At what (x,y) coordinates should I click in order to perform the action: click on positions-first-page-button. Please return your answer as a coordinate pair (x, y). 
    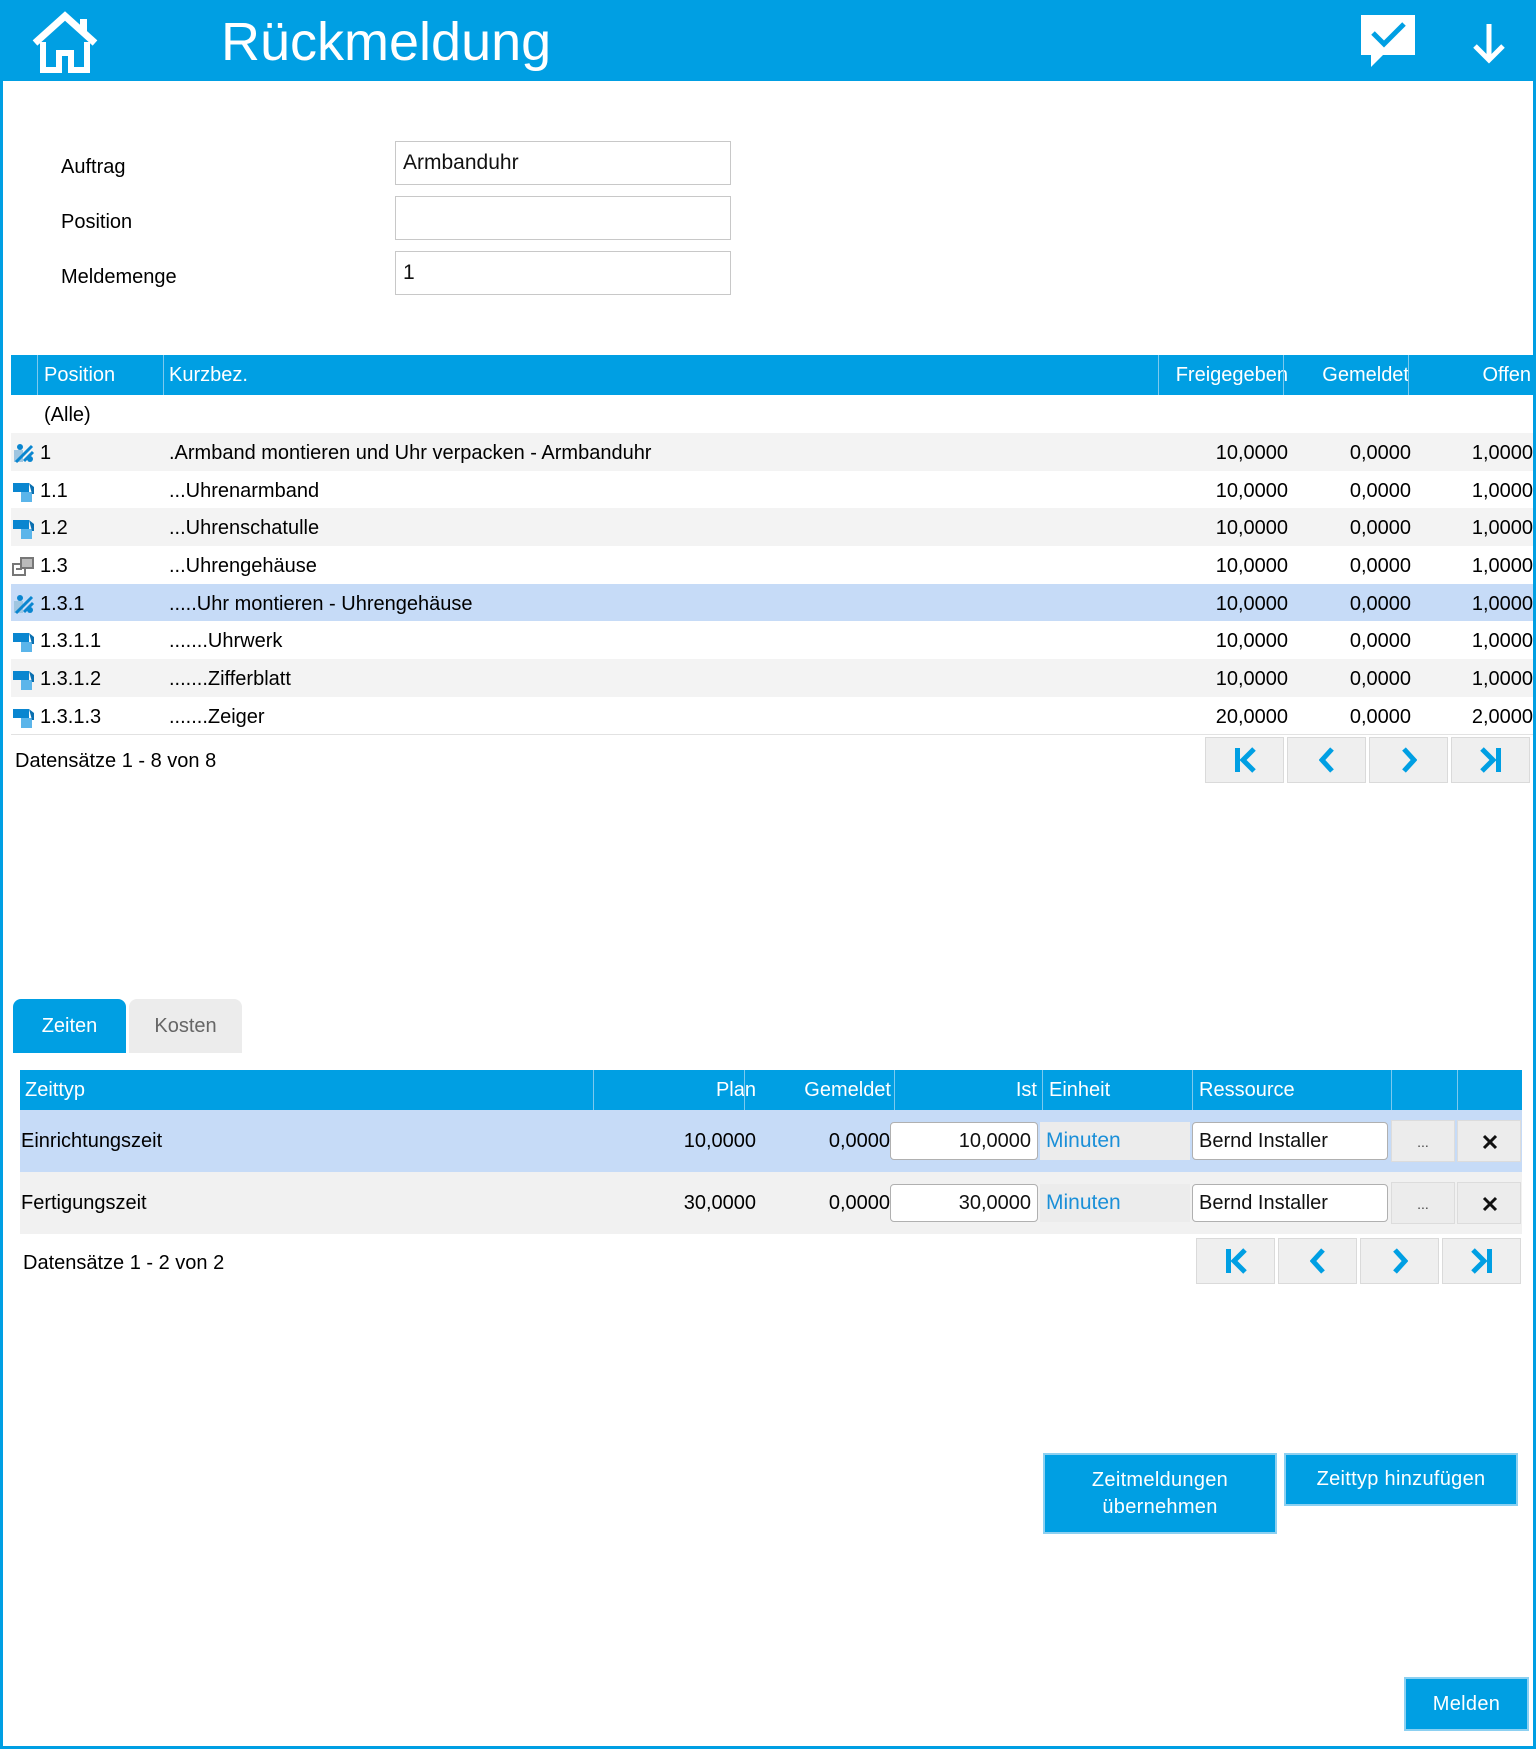
    Looking at the image, I should click on (1244, 760).